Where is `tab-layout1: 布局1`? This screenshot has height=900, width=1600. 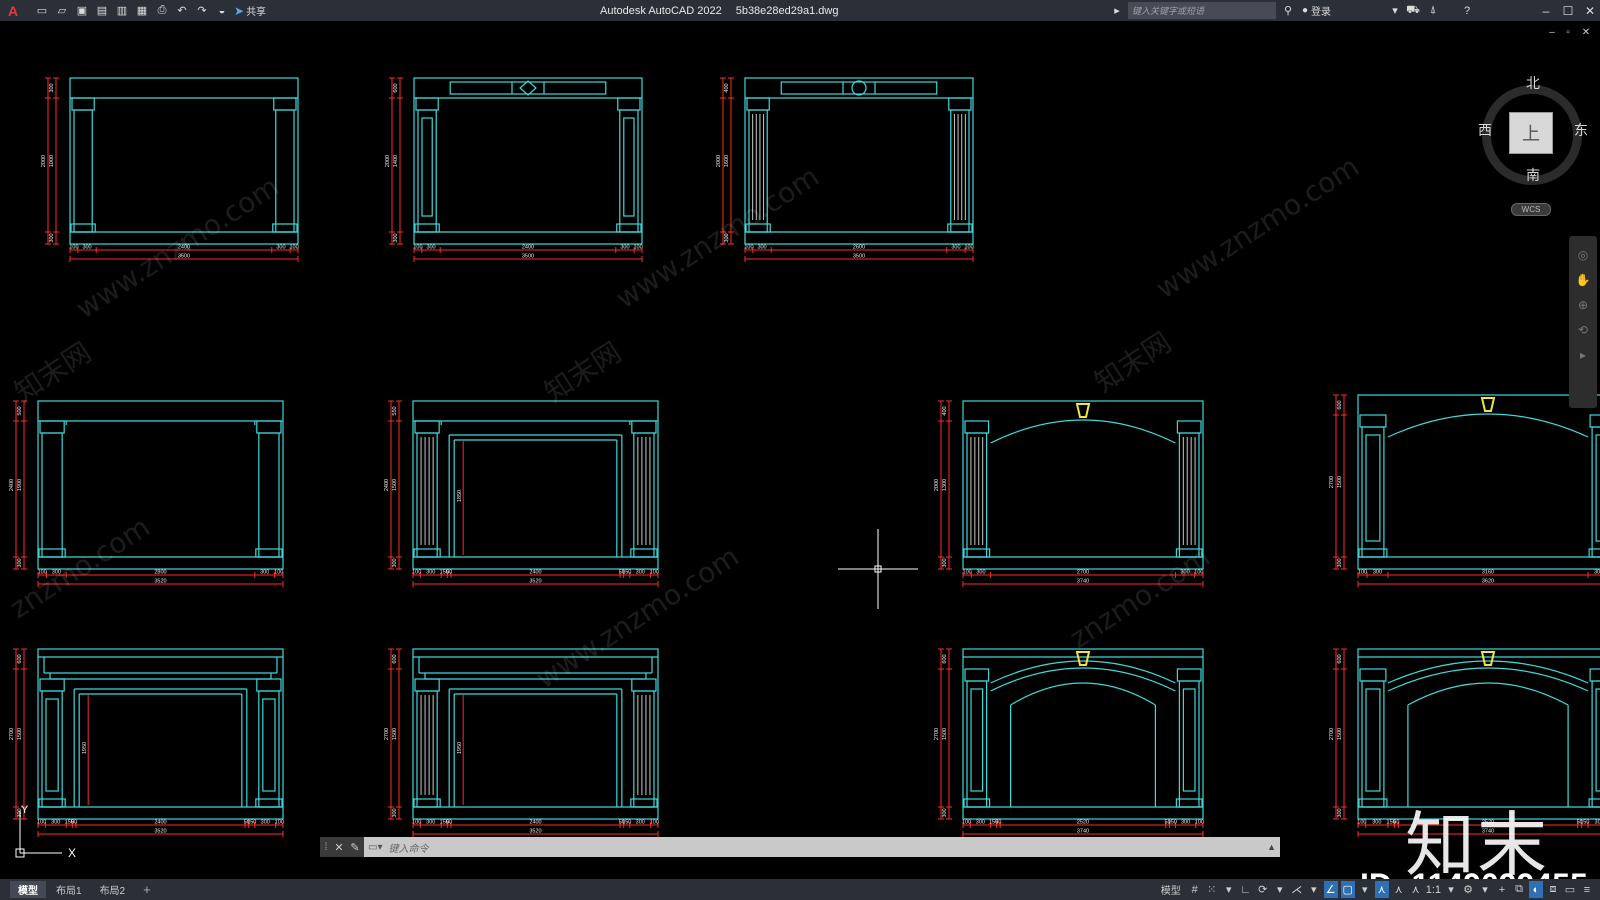 tab-layout1: 布局1 is located at coordinates (69, 889).